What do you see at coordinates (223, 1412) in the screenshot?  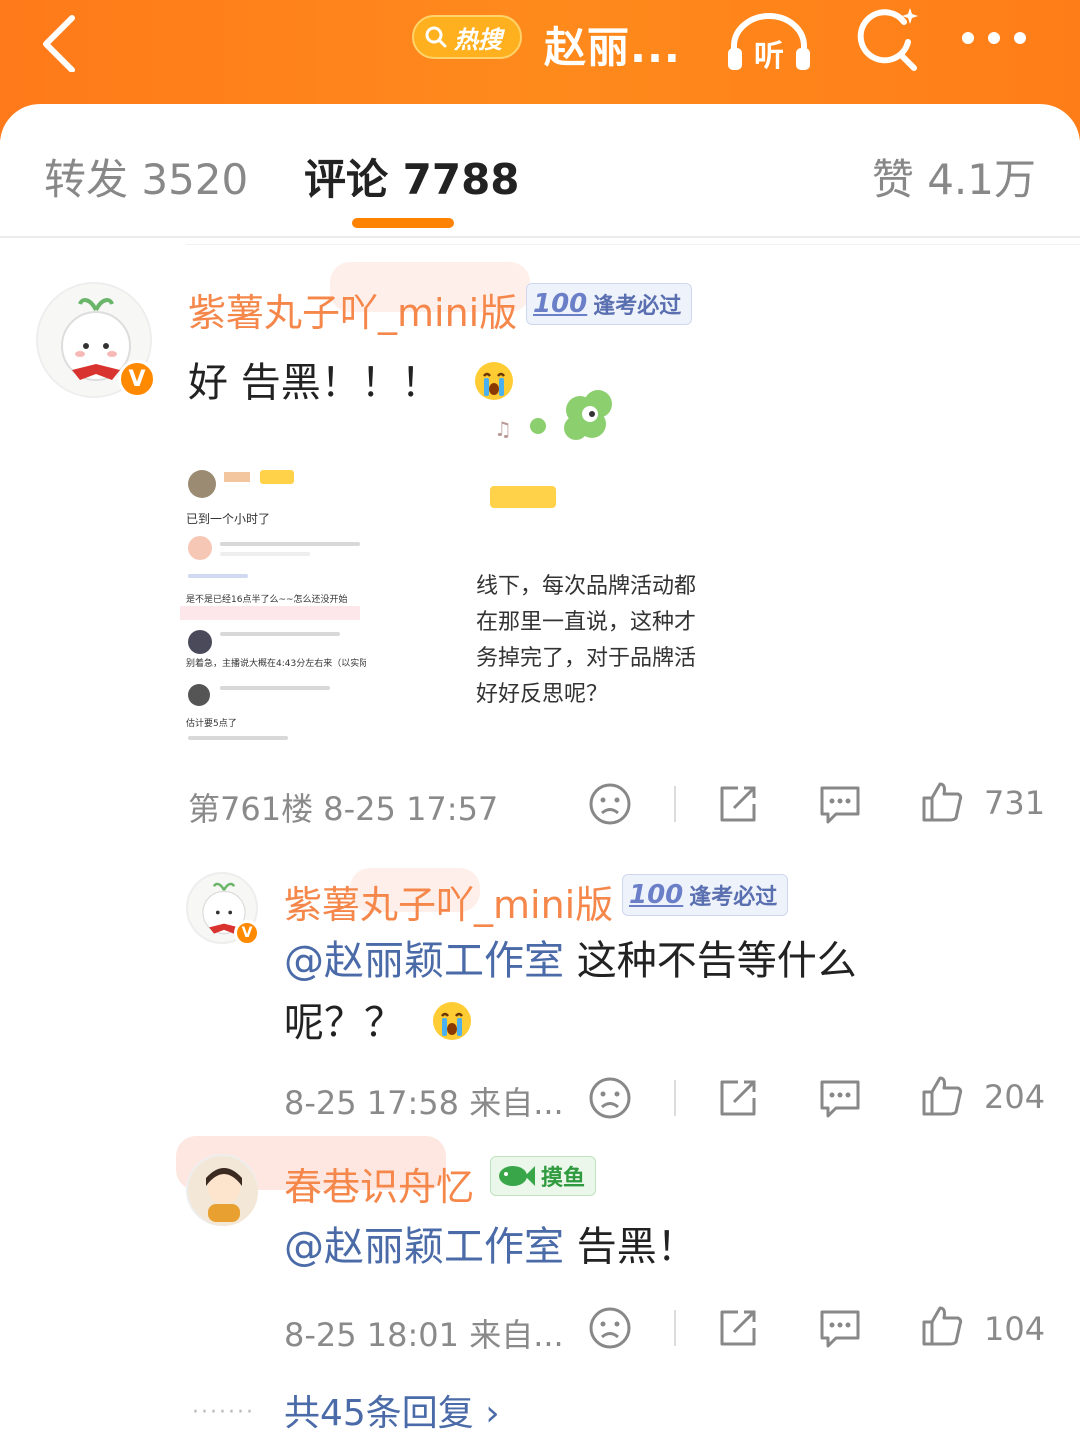 I see `thread-dots: ·······` at bounding box center [223, 1412].